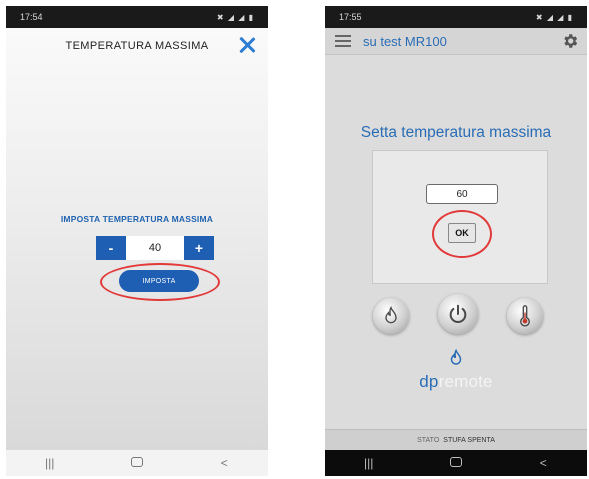 This screenshot has width=589, height=479. I want to click on logo-prefix: dp, so click(429, 381).